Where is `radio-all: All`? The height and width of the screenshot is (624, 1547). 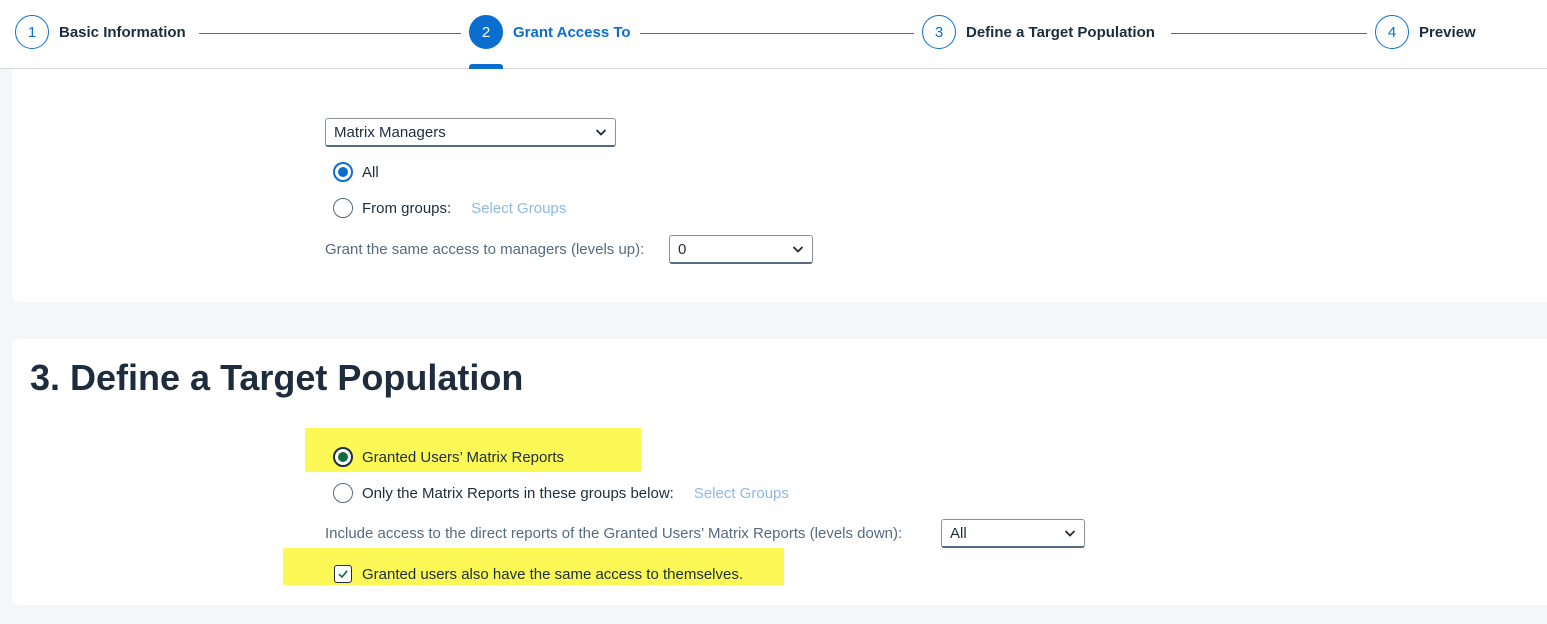 radio-all: All is located at coordinates (356, 172).